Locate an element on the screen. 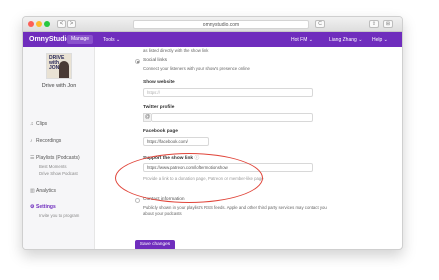 The width and height of the screenshot is (439, 280). sidebar-item-recordings: ♪ Recordings is located at coordinates (45, 141).